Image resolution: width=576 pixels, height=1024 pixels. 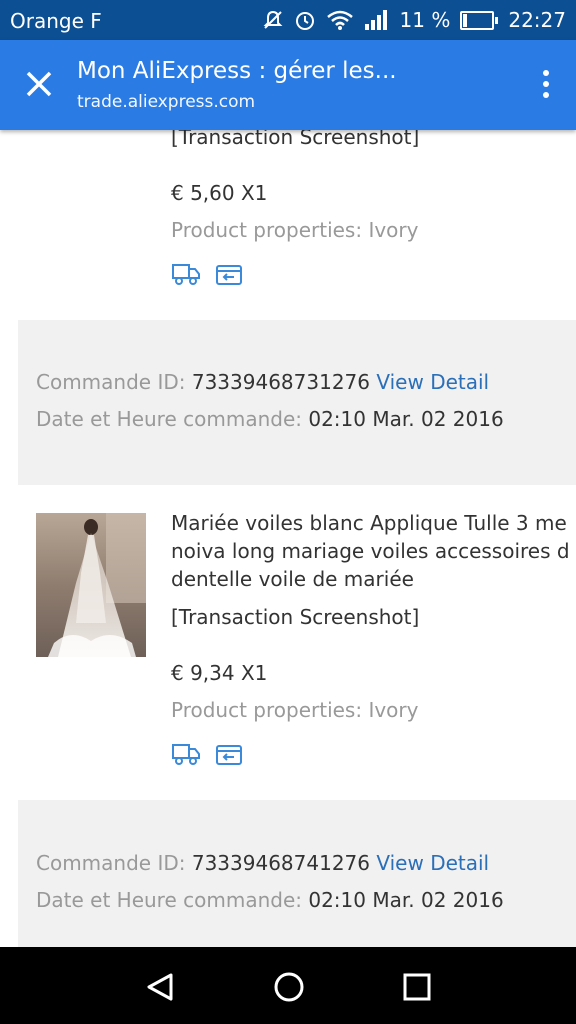 I want to click on battery-icon, so click(x=479, y=20).